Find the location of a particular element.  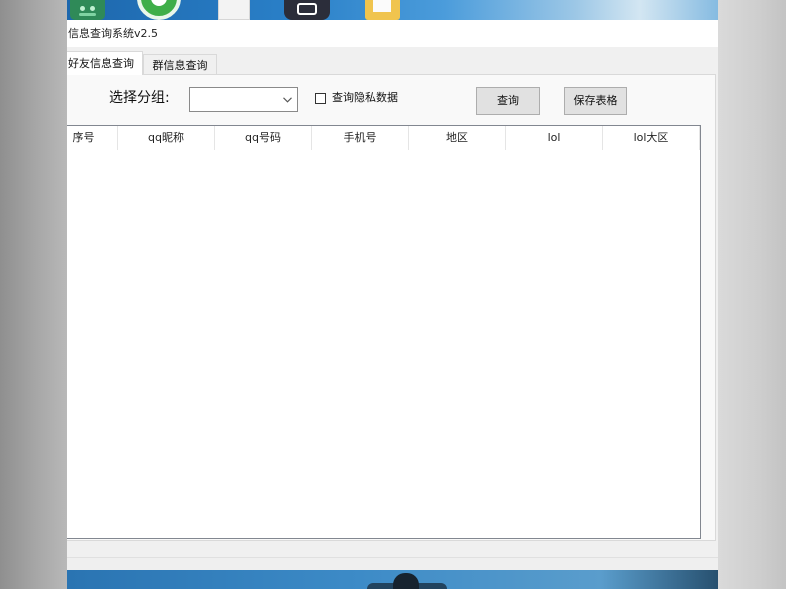

chevron-down-icon is located at coordinates (287, 100).